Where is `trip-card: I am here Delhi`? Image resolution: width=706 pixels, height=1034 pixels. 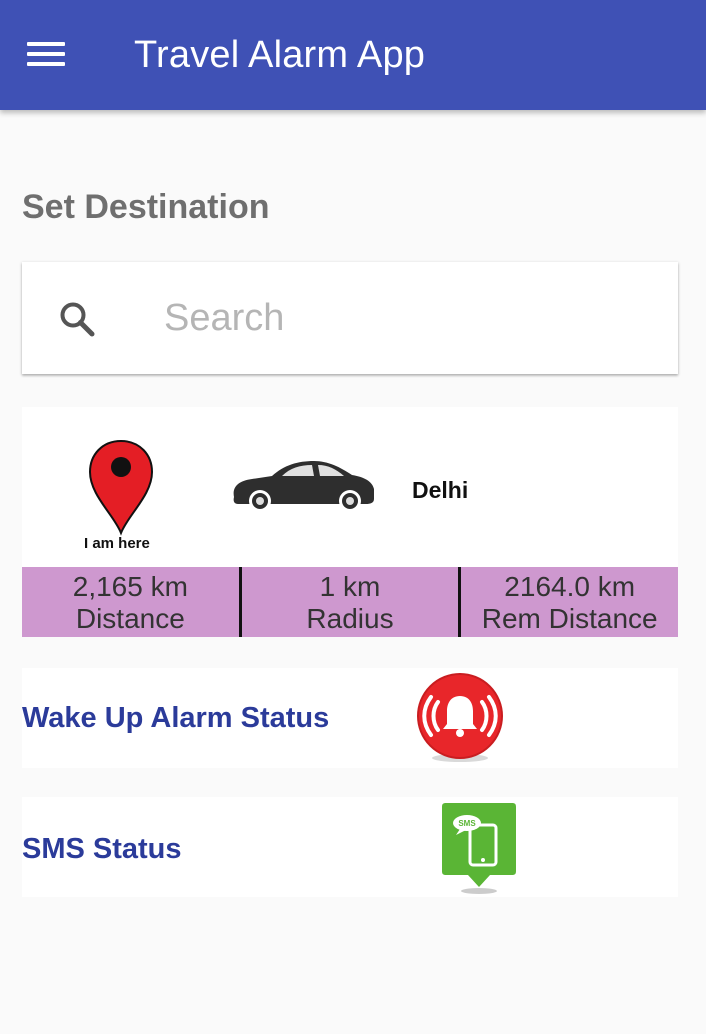
trip-card: I am here Delhi is located at coordinates (350, 487).